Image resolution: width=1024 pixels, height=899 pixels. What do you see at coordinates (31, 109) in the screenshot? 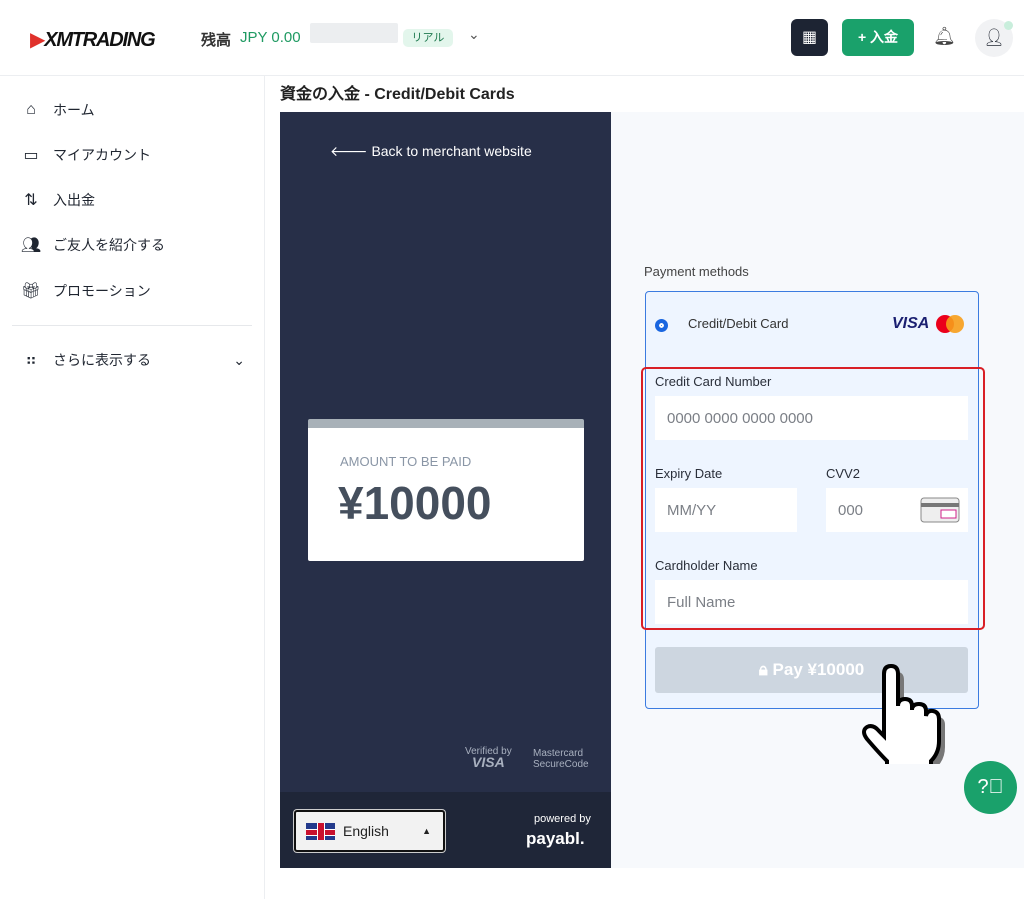
I see `home-icon: ⌂` at bounding box center [31, 109].